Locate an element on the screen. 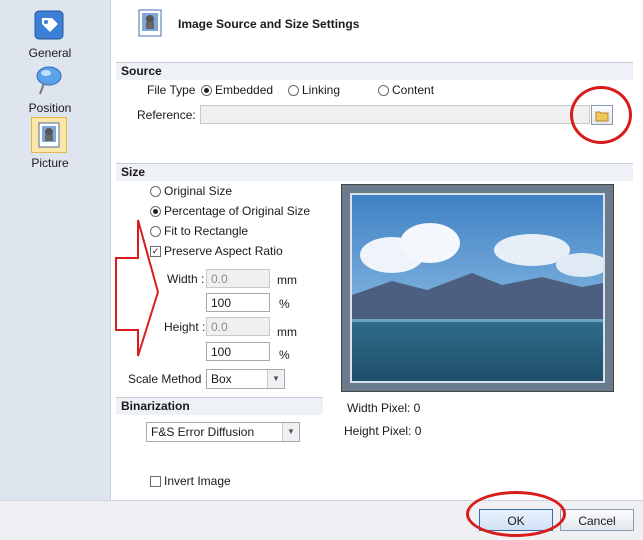 This screenshot has height=540, width=643. width-percent-unit: % is located at coordinates (284, 304).